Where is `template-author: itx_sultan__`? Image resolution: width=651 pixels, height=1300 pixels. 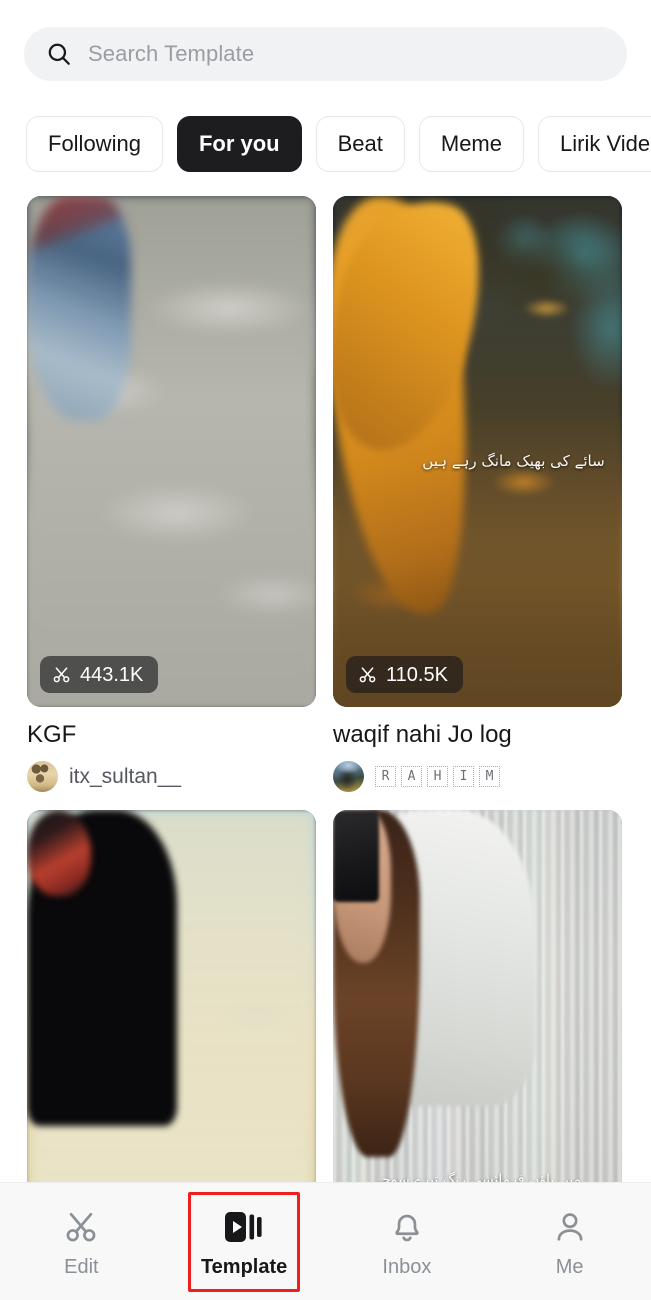
template-author: itx_sultan__ is located at coordinates (171, 777).